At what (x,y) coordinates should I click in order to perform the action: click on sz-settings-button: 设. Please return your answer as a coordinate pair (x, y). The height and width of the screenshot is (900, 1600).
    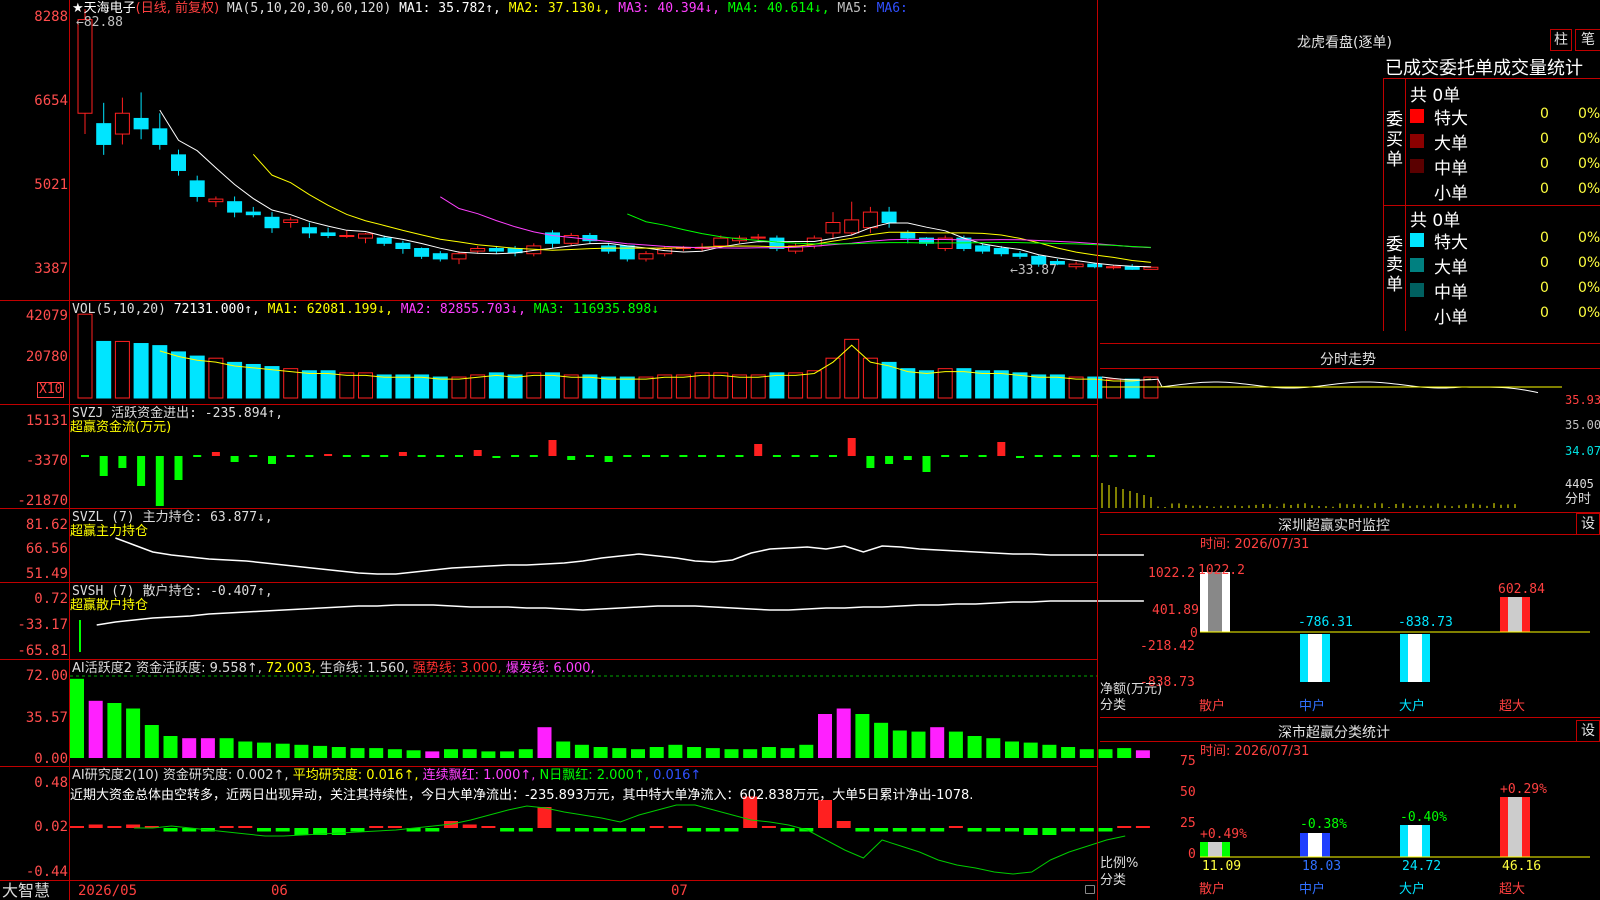
    Looking at the image, I should click on (1588, 524).